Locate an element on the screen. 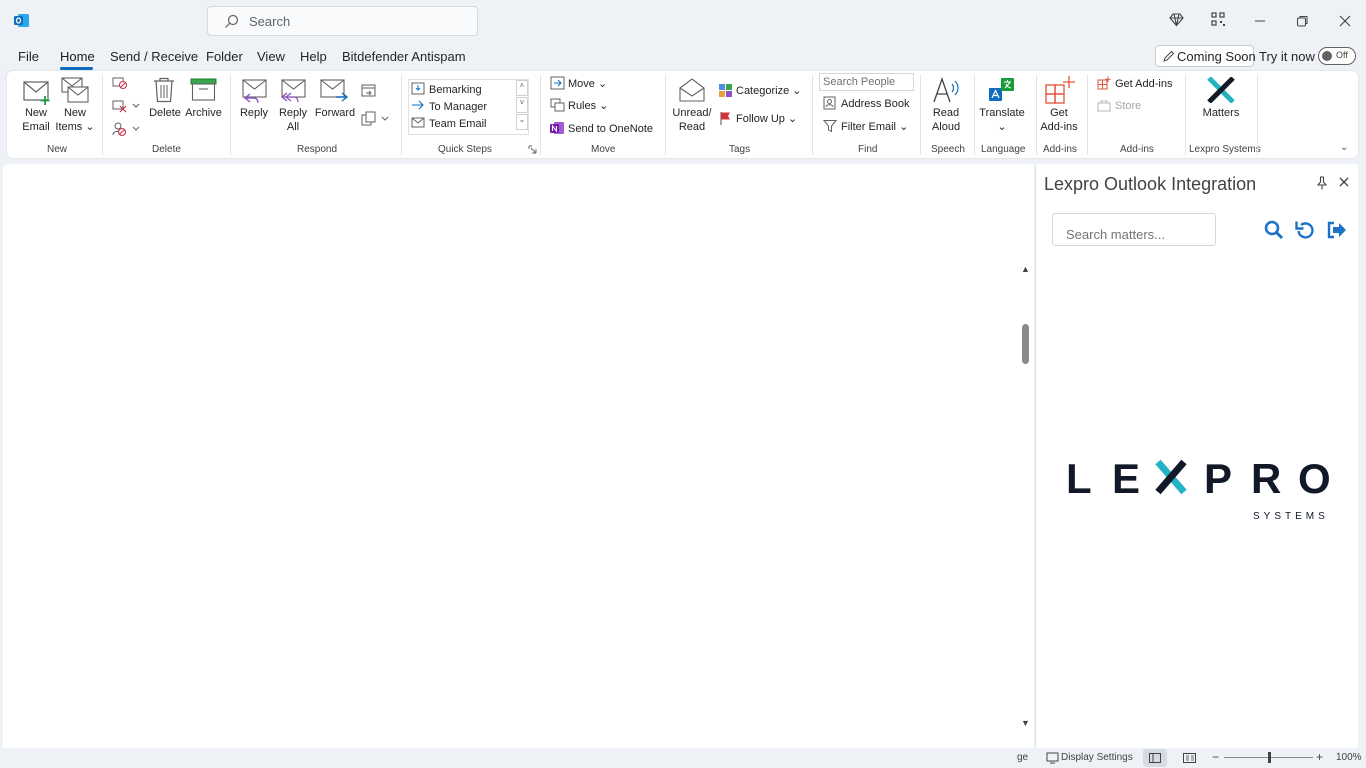 The image size is (1366, 768). read-aloud-icon is located at coordinates (946, 90).